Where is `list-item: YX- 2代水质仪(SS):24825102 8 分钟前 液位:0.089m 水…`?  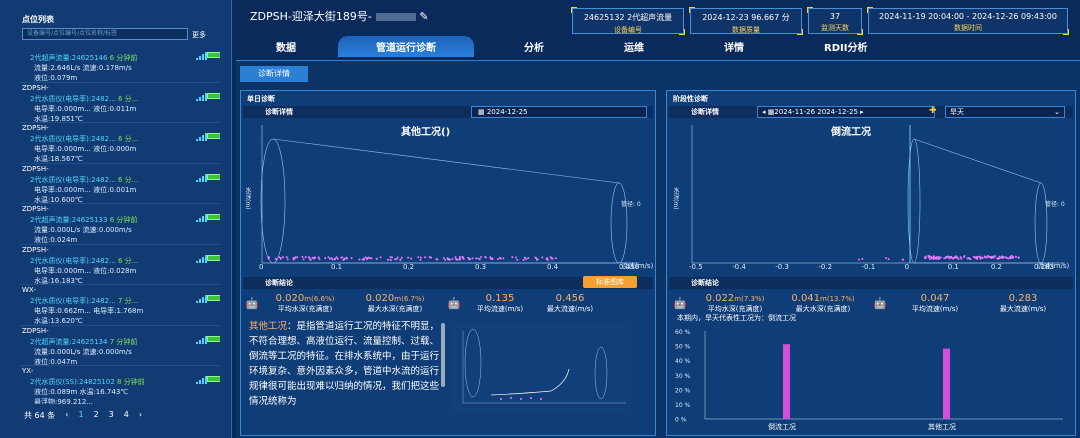
list-item: YX- 2代水质仪(SS):24825102 8 分钟前 液位:0.089m 水… is located at coordinates (120, 385).